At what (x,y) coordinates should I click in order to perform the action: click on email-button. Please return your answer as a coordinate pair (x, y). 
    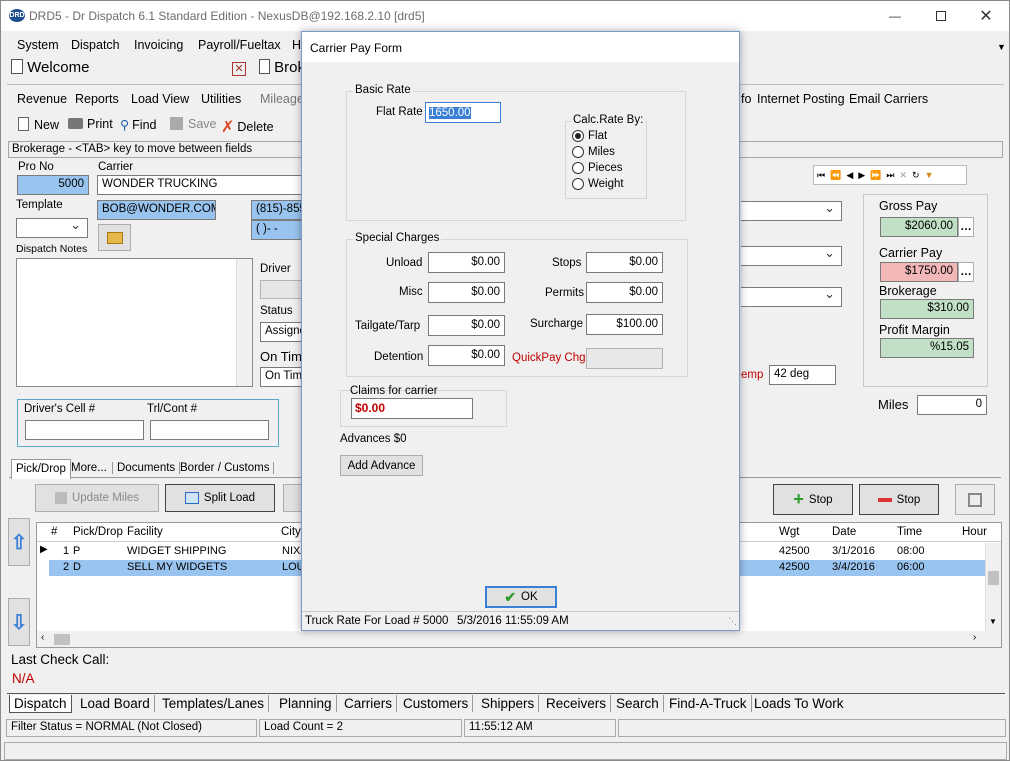
    Looking at the image, I should click on (114, 237).